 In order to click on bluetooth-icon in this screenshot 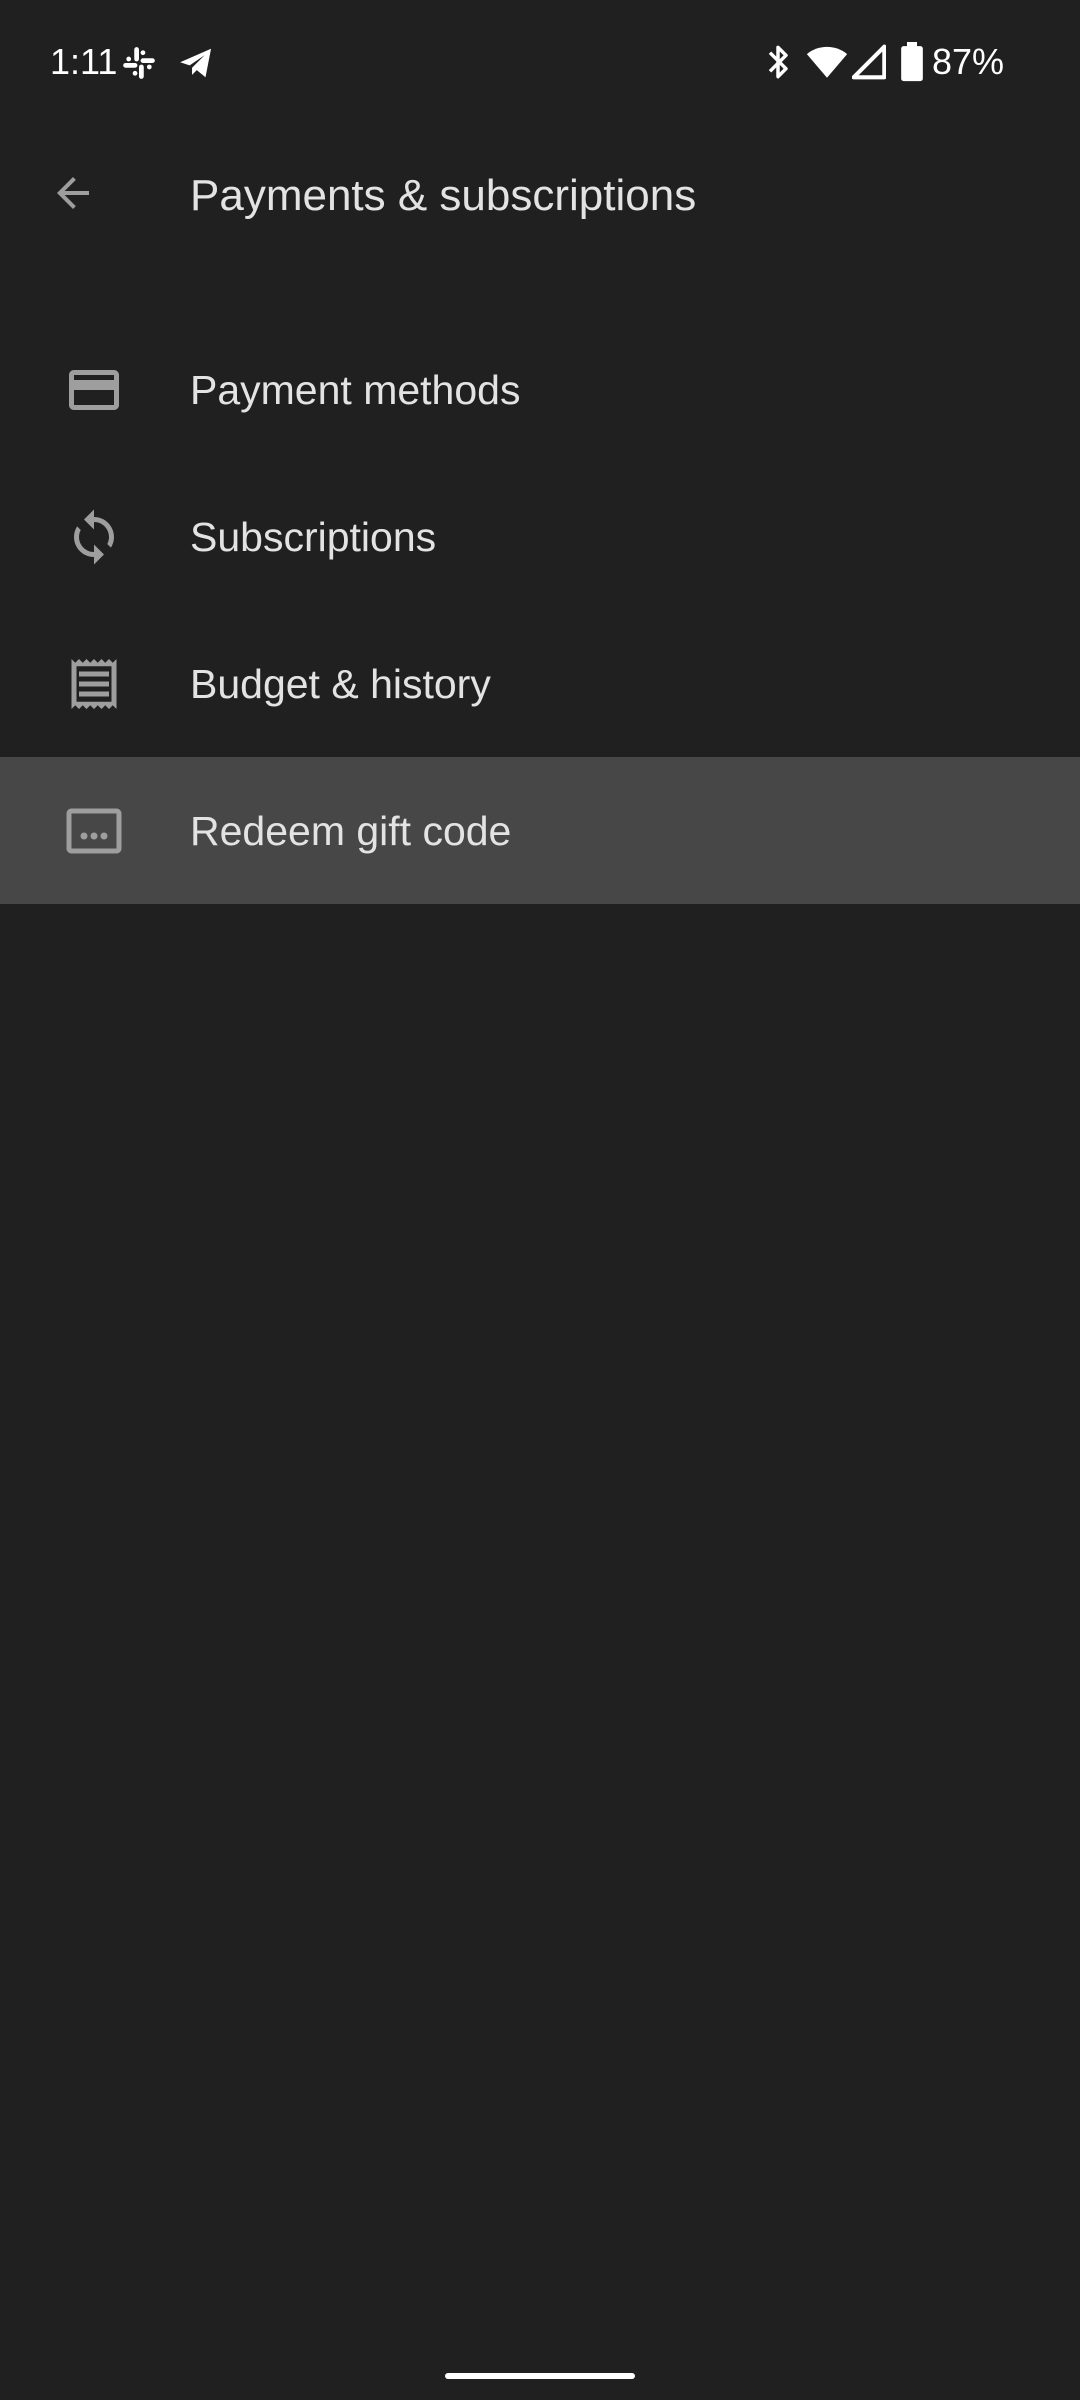, I will do `click(778, 62)`.